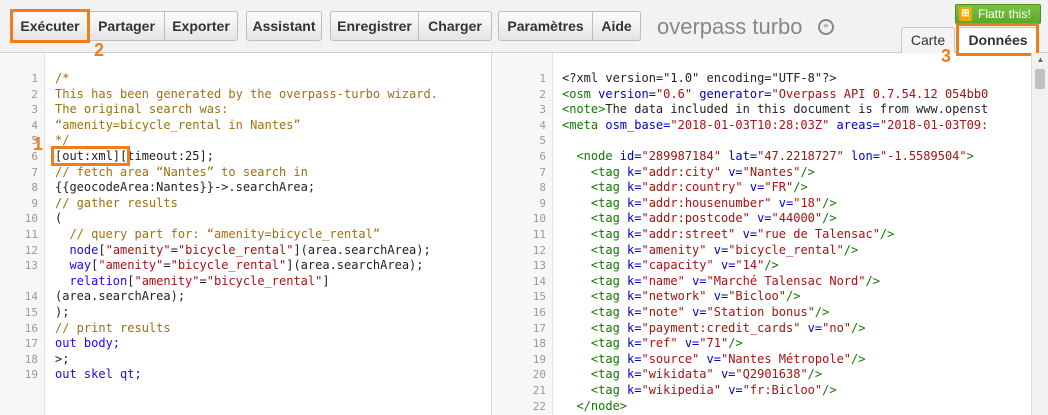 The height and width of the screenshot is (415, 1048). Describe the element at coordinates (201, 26) in the screenshot. I see `export-button: Exporter` at that location.